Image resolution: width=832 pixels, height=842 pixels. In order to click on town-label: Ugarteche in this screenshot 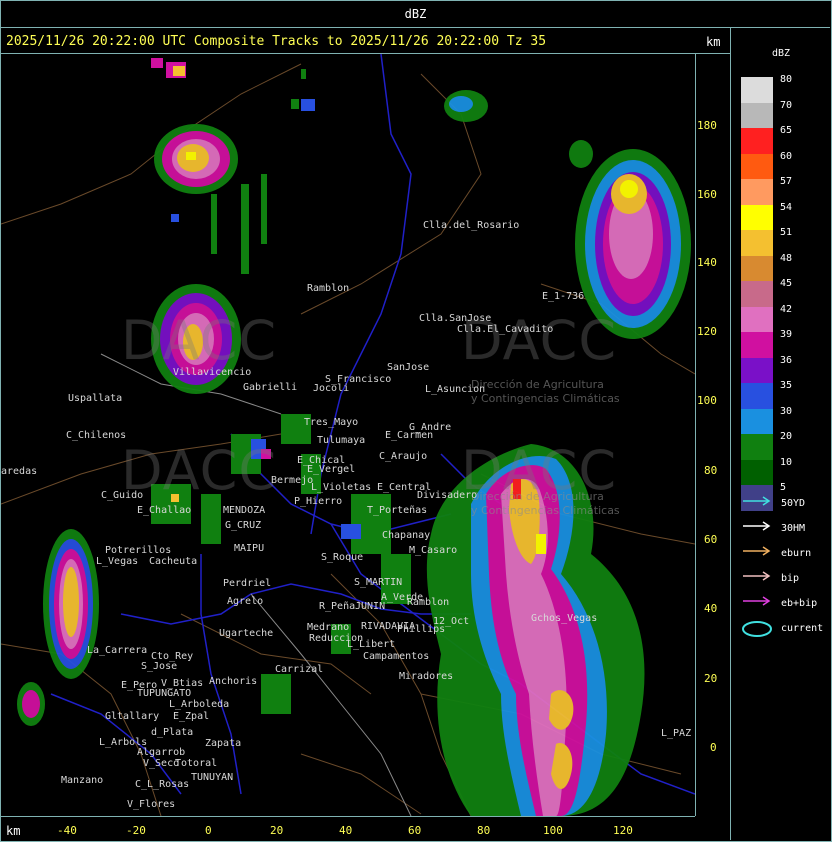, I will do `click(246, 633)`.